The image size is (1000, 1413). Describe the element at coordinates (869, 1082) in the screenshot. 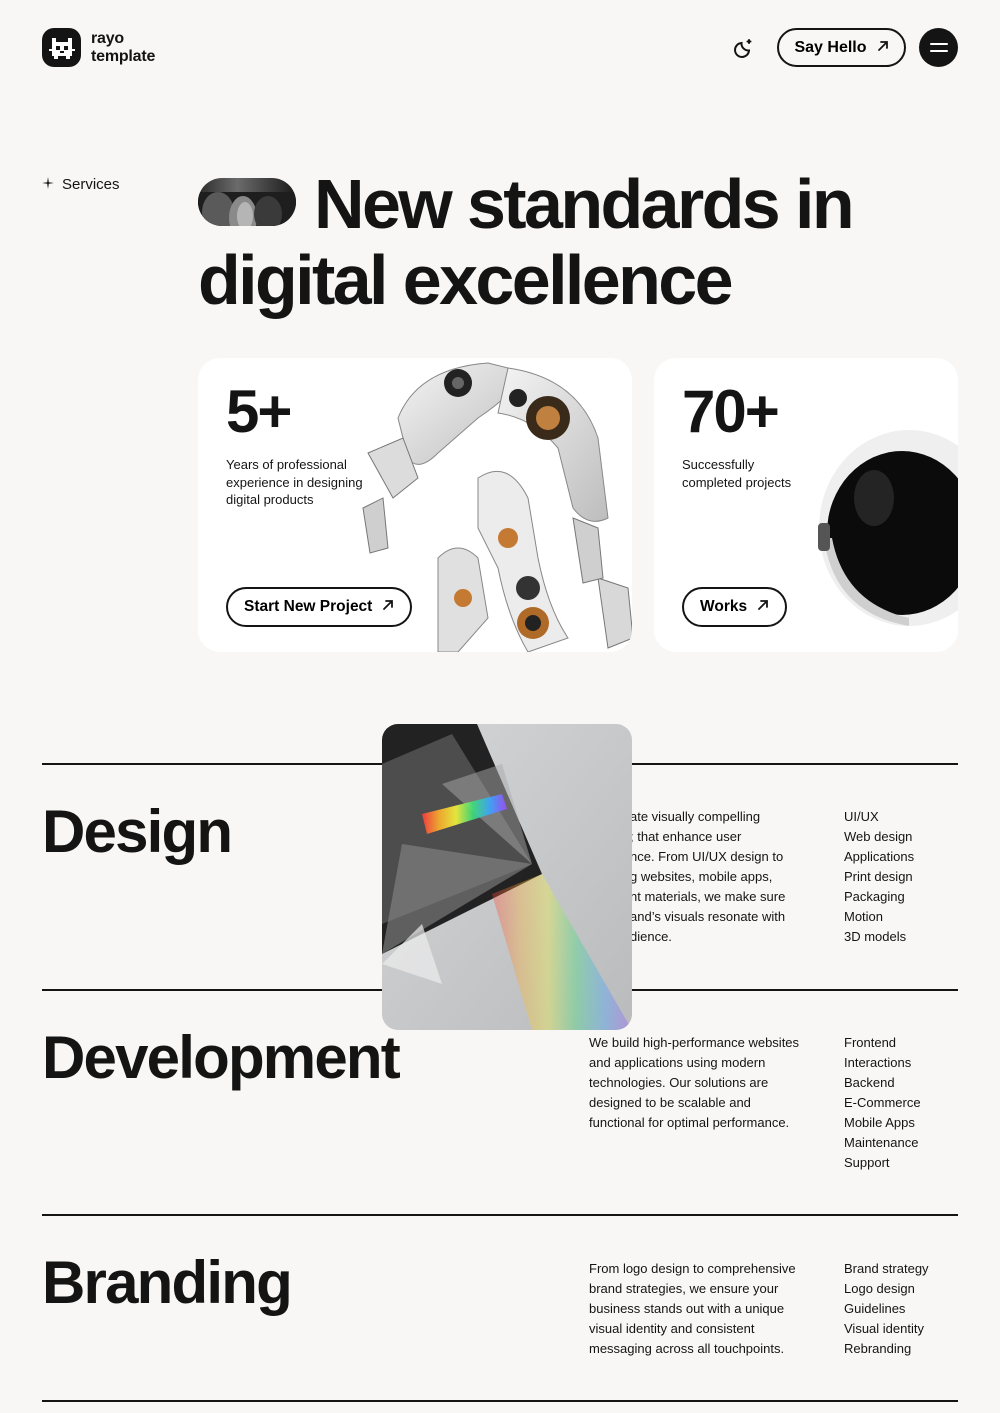

I see `service-tag: Backend` at that location.